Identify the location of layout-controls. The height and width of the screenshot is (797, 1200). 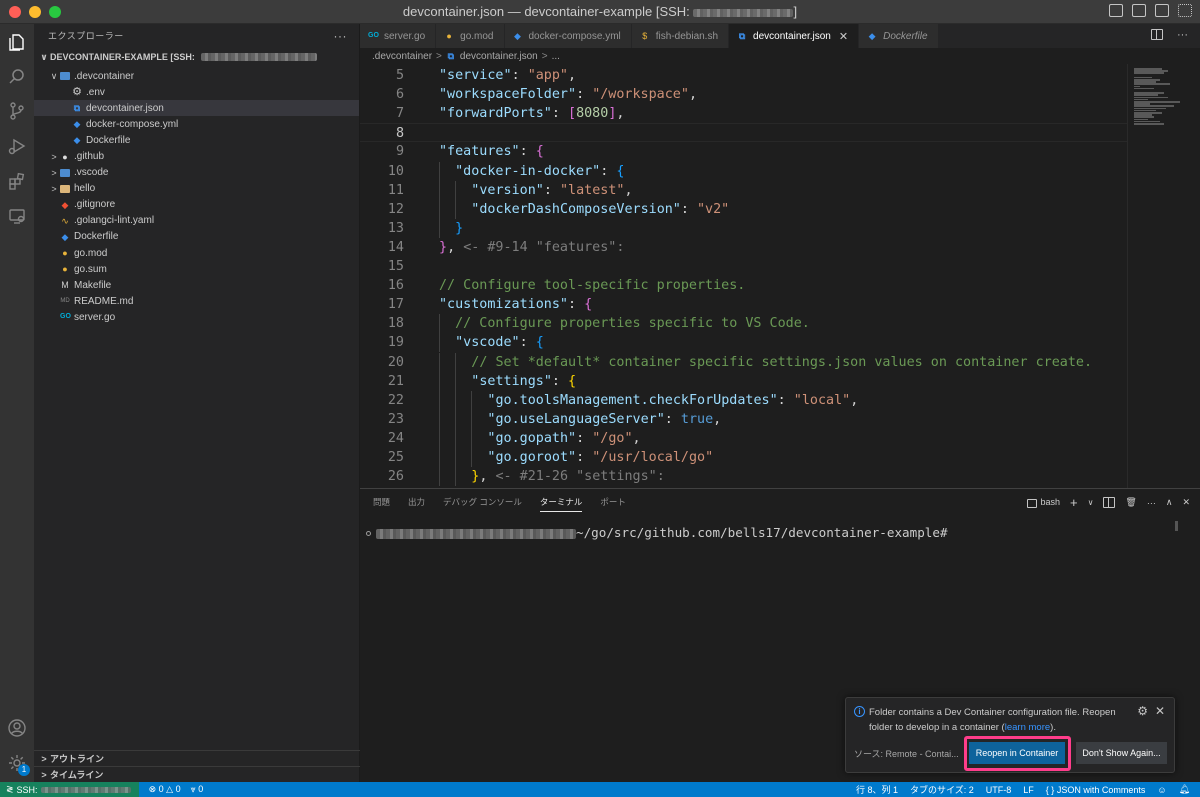
(1150, 10).